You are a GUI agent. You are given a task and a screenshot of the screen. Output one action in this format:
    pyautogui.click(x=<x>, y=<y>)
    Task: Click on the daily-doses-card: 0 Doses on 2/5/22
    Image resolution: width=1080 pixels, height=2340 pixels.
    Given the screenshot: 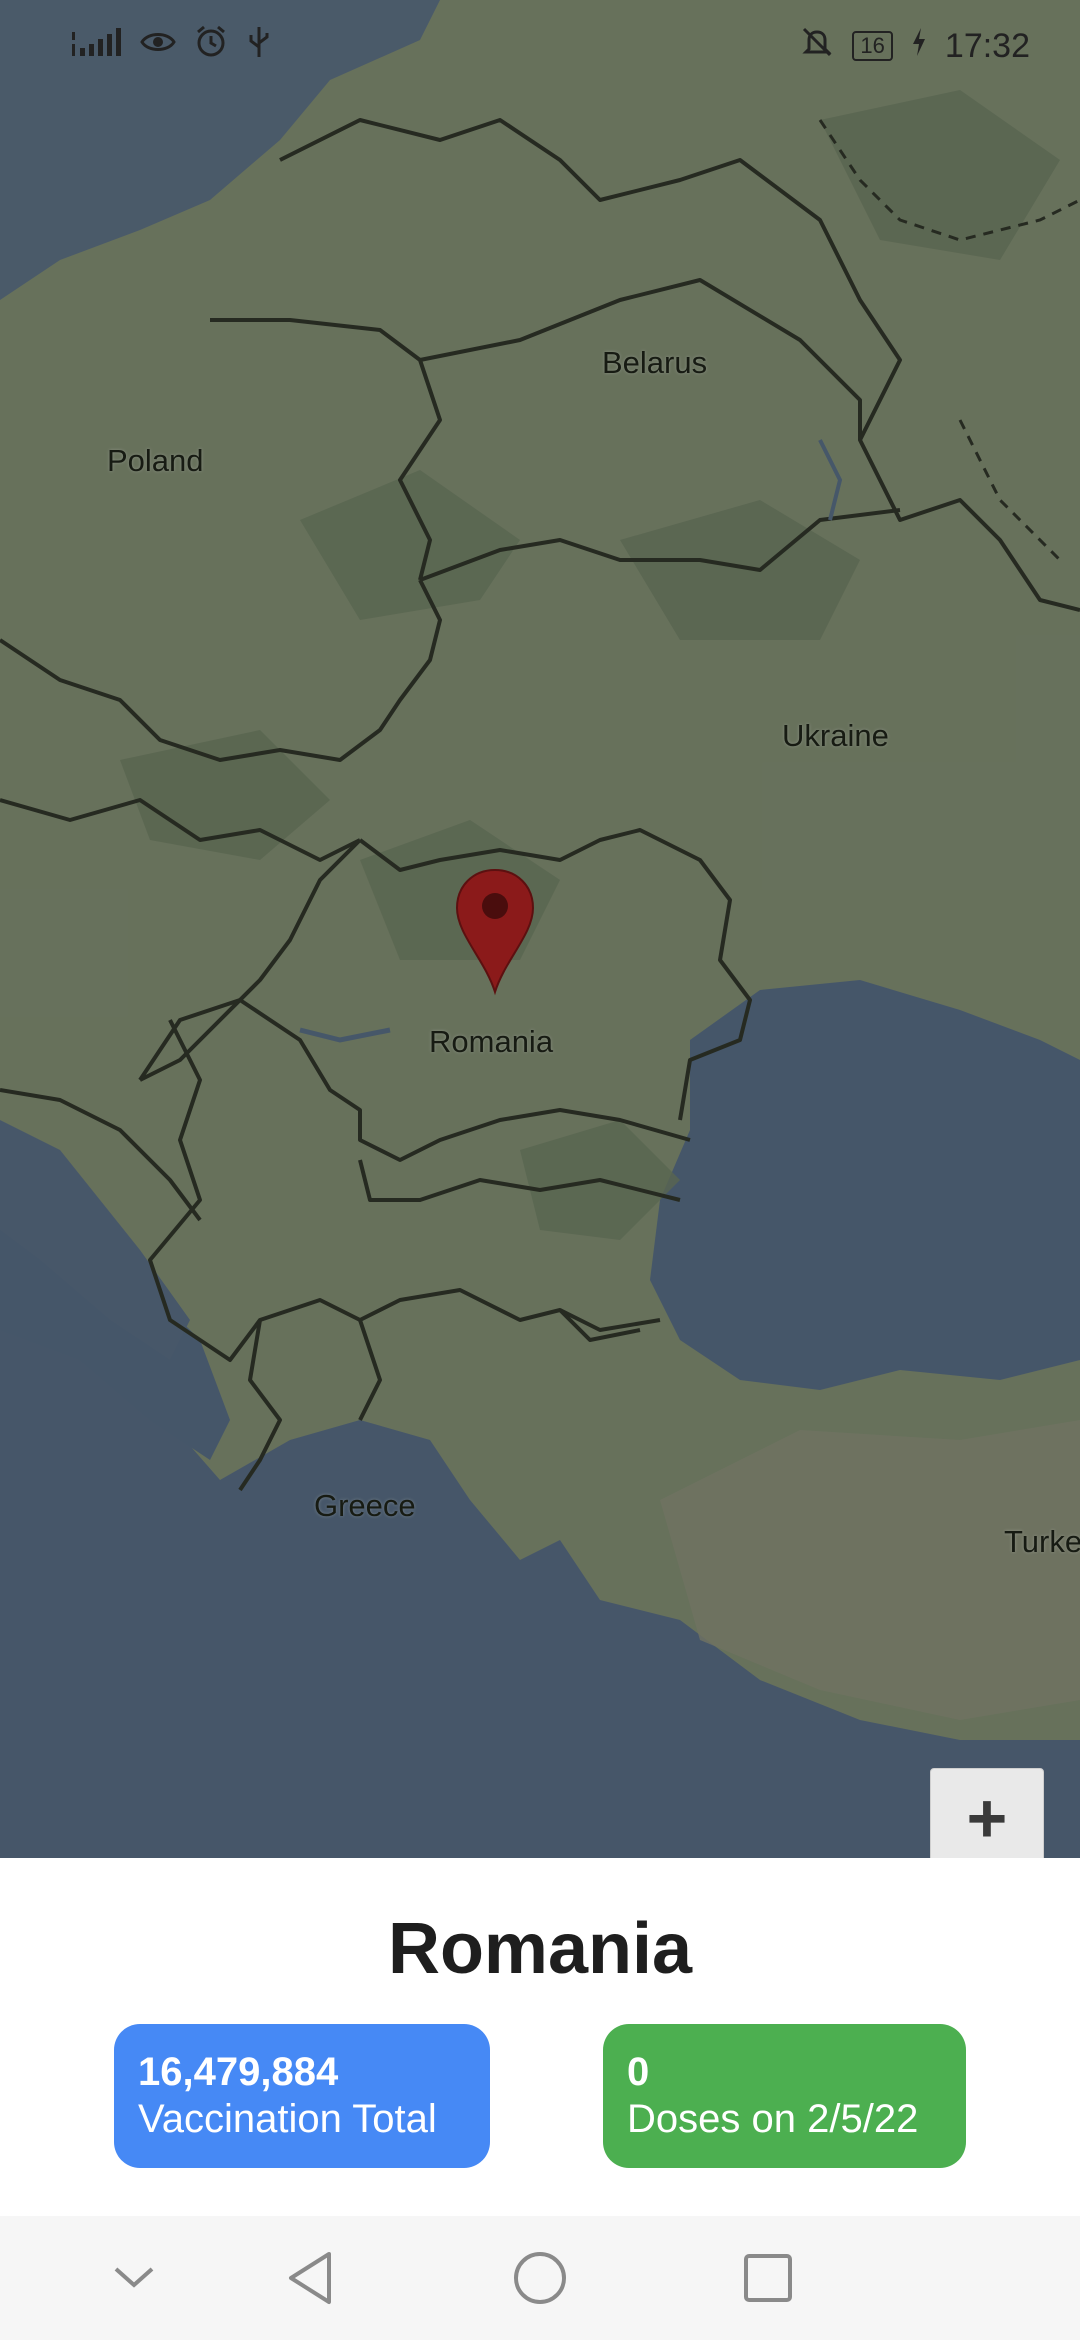 What is the action you would take?
    pyautogui.click(x=784, y=2096)
    